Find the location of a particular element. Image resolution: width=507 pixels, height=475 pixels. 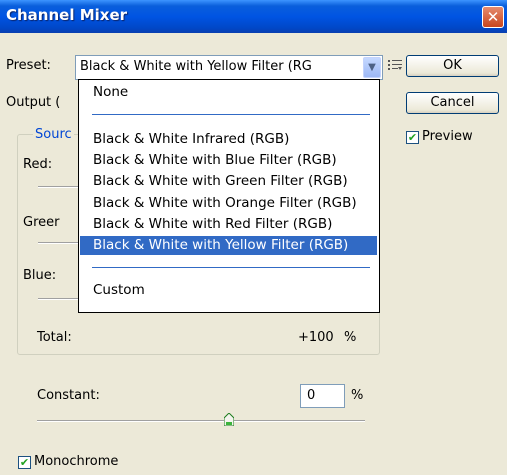

total-value: +100 is located at coordinates (316, 337).